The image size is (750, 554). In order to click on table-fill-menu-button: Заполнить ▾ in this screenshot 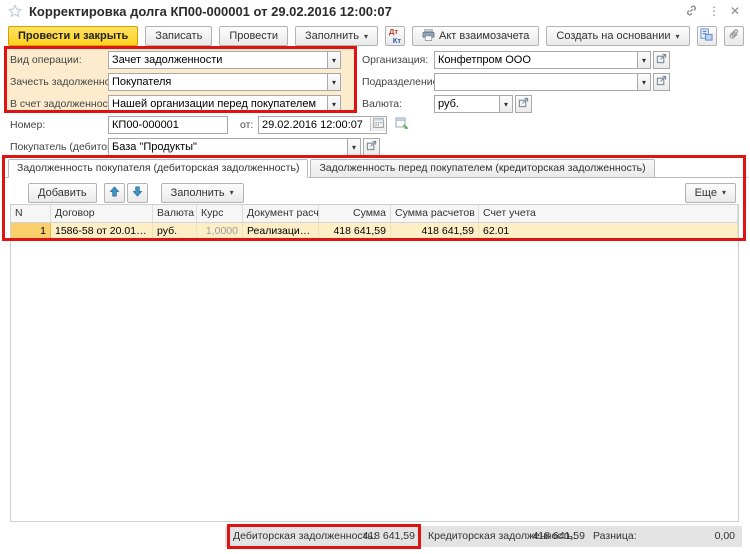, I will do `click(202, 192)`.